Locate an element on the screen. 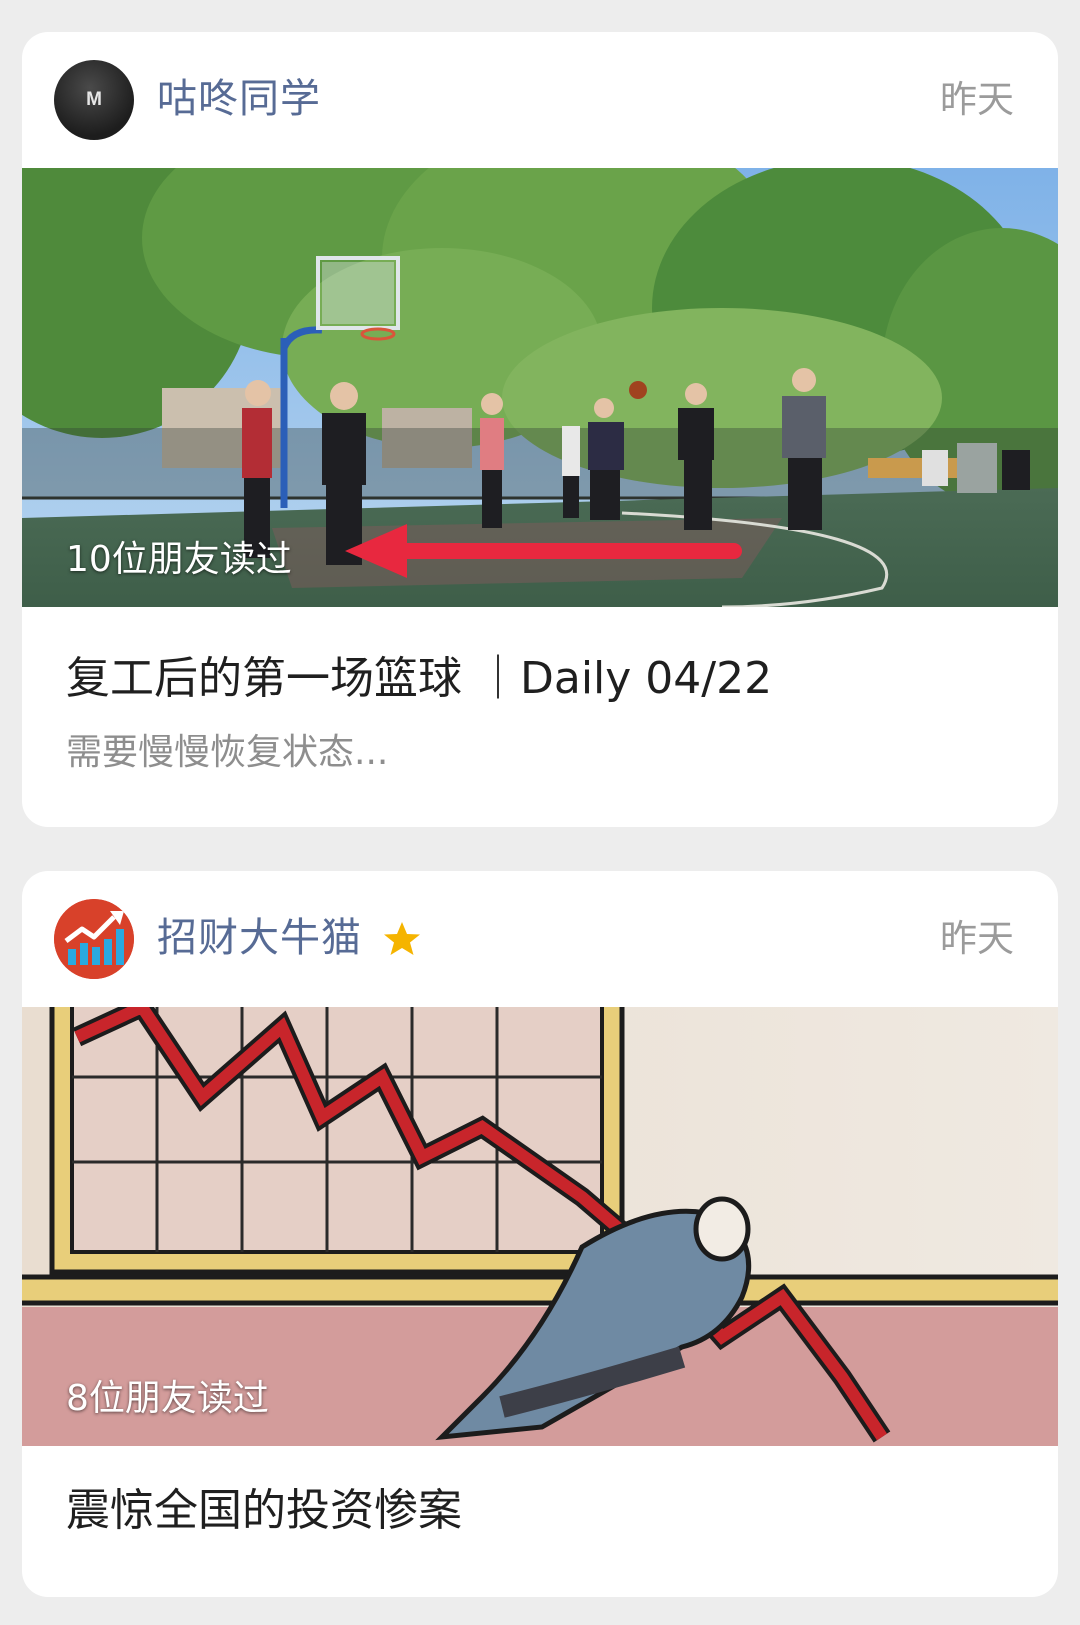 This screenshot has width=1080, height=1625. card-header: M 咕咚同学 昨天 is located at coordinates (540, 100).